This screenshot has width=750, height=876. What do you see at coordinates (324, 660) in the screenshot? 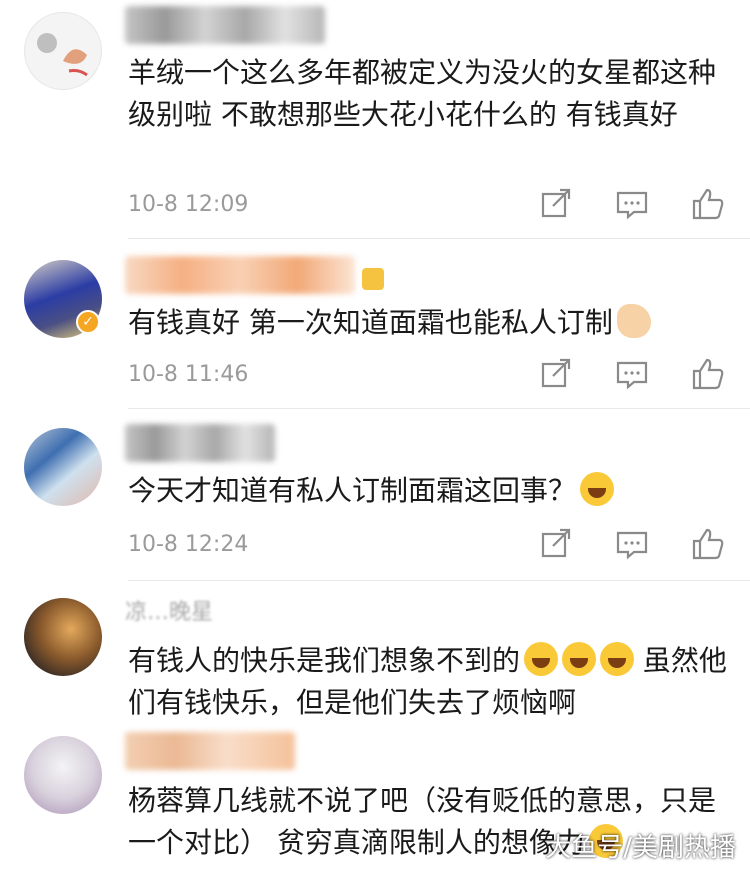
I see `comment-text-part-a: 有钱人的快乐是我们想象不到的` at bounding box center [324, 660].